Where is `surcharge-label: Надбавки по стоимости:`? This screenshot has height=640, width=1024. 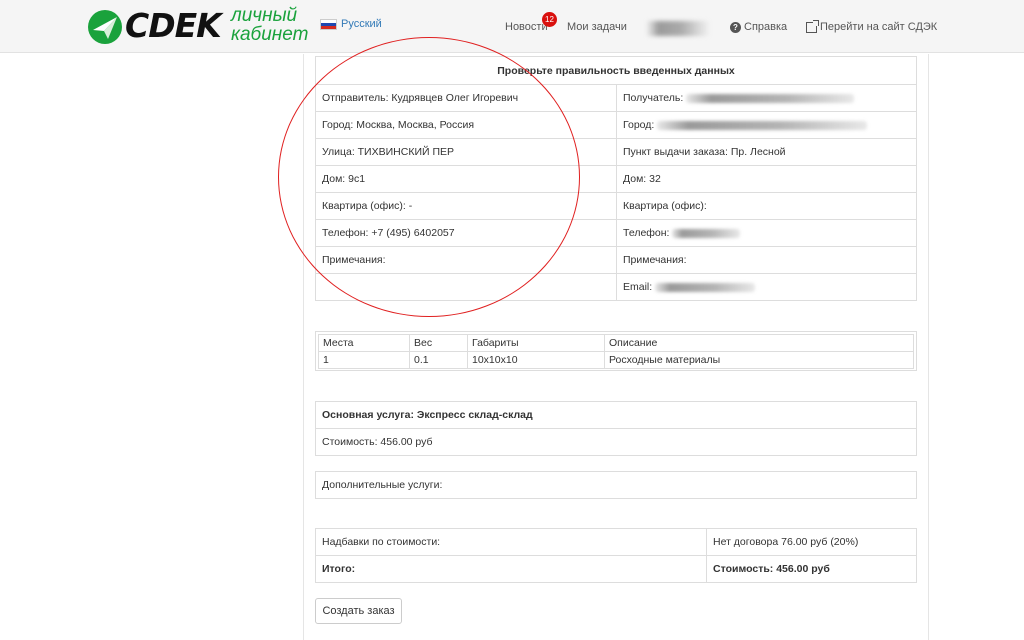 surcharge-label: Надбавки по стоимости: is located at coordinates (511, 542).